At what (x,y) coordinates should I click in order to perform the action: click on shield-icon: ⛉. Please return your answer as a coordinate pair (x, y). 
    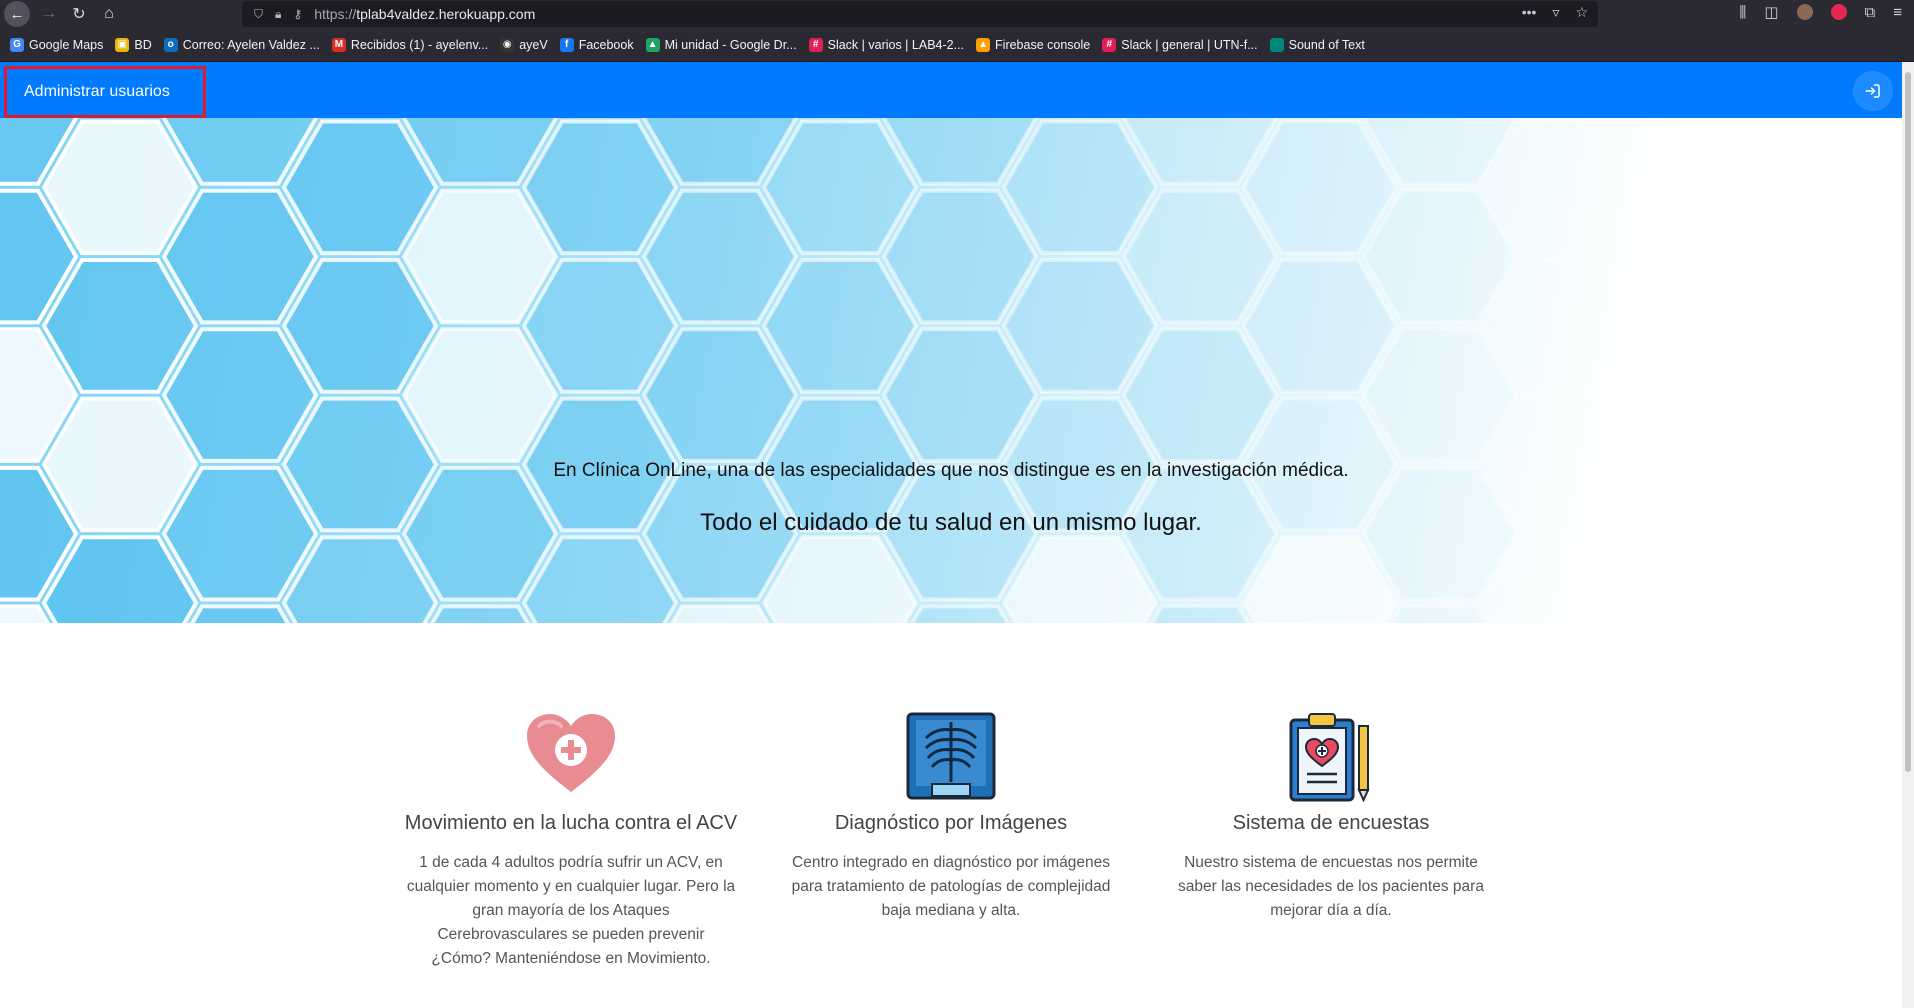
    Looking at the image, I should click on (259, 13).